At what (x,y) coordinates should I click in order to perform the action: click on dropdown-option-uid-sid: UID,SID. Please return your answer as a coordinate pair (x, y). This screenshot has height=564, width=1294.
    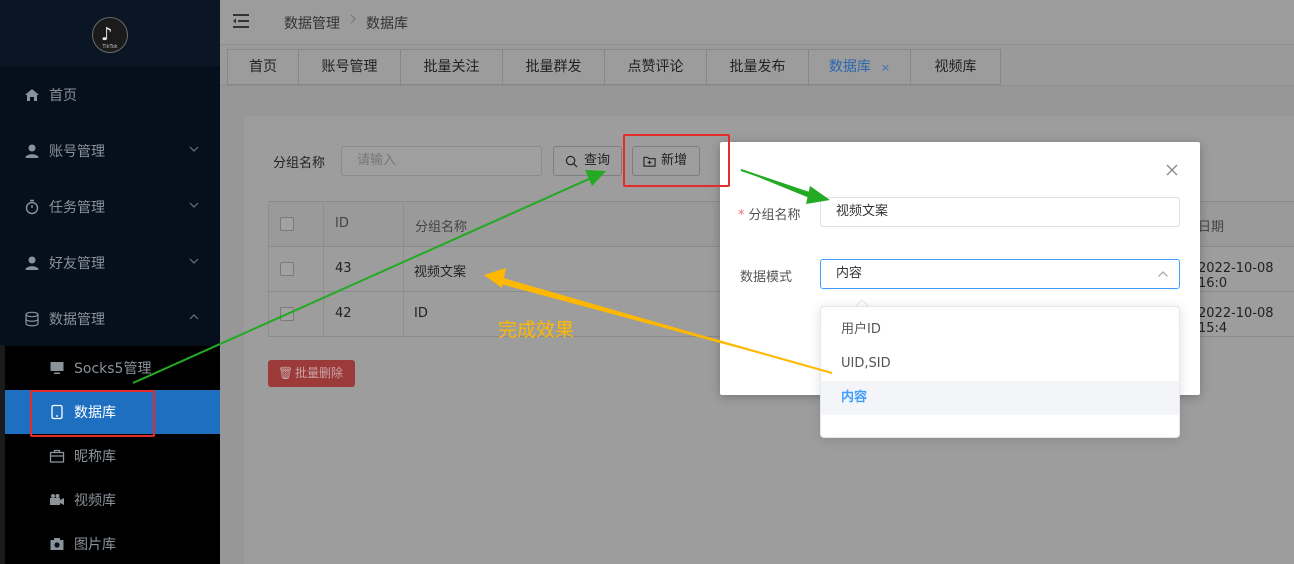
    Looking at the image, I should click on (1000, 364).